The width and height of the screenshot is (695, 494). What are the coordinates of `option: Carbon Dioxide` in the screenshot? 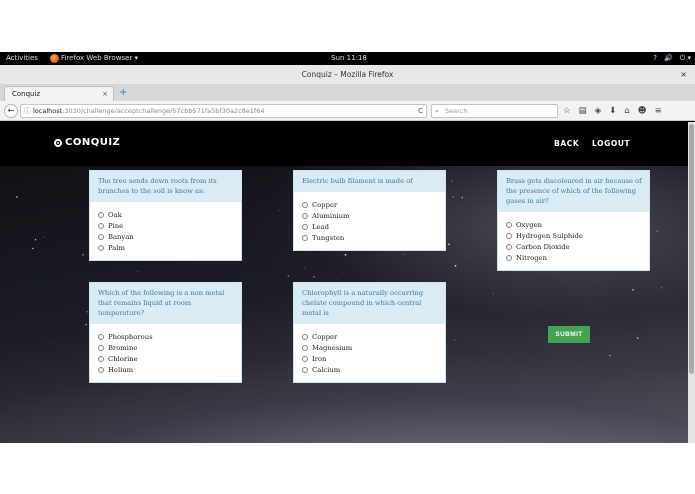 It's located at (573, 246).